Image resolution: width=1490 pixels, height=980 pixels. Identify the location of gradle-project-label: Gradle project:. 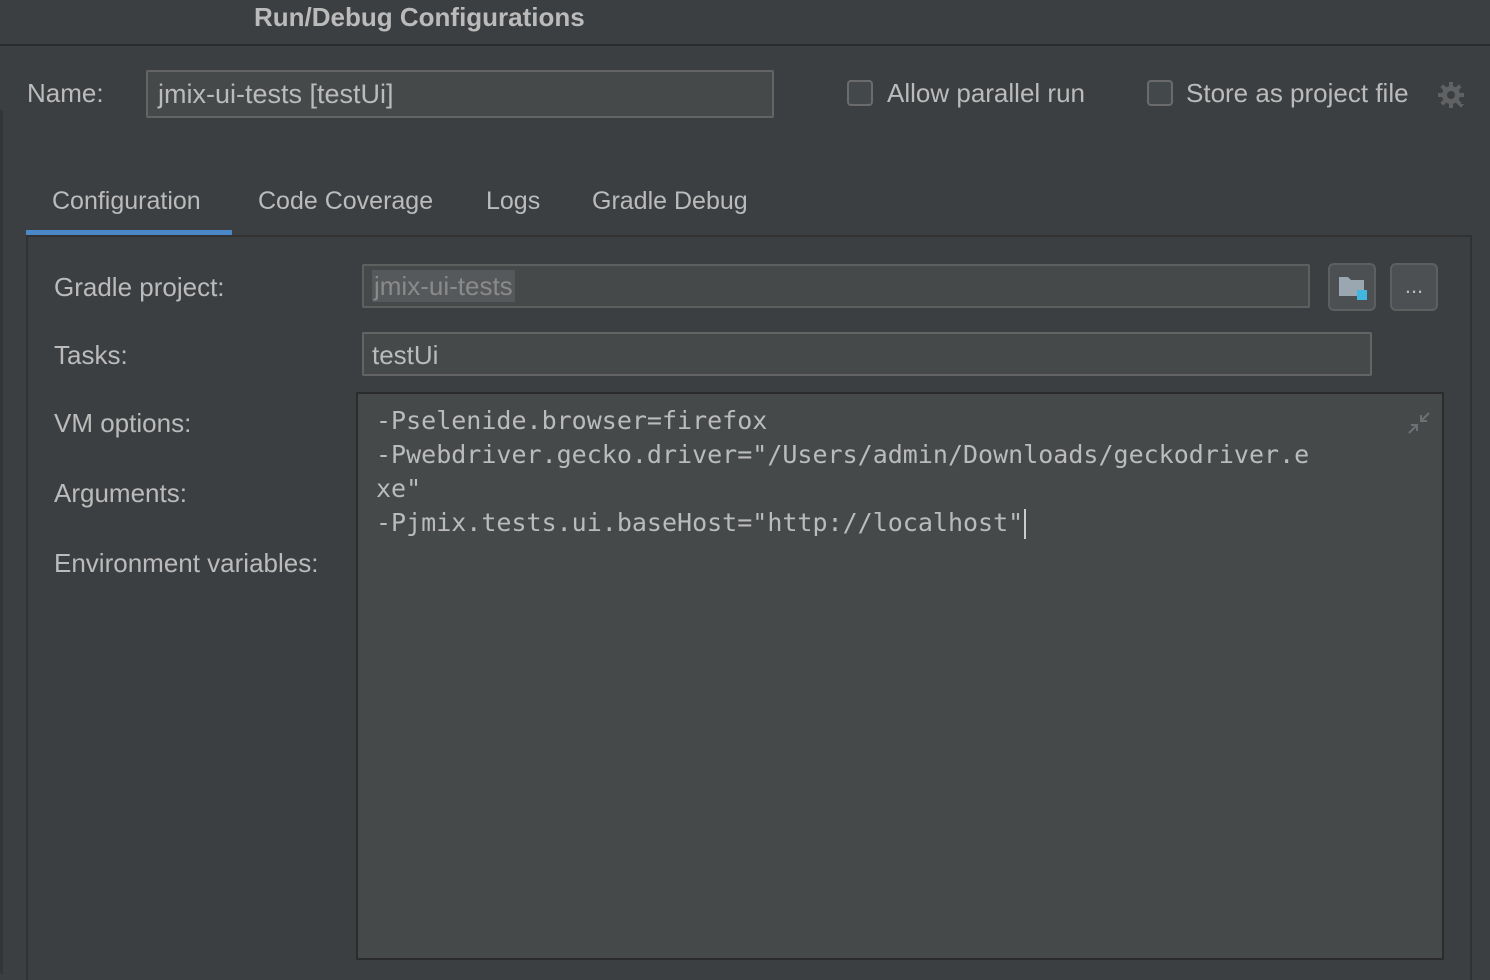
(139, 287).